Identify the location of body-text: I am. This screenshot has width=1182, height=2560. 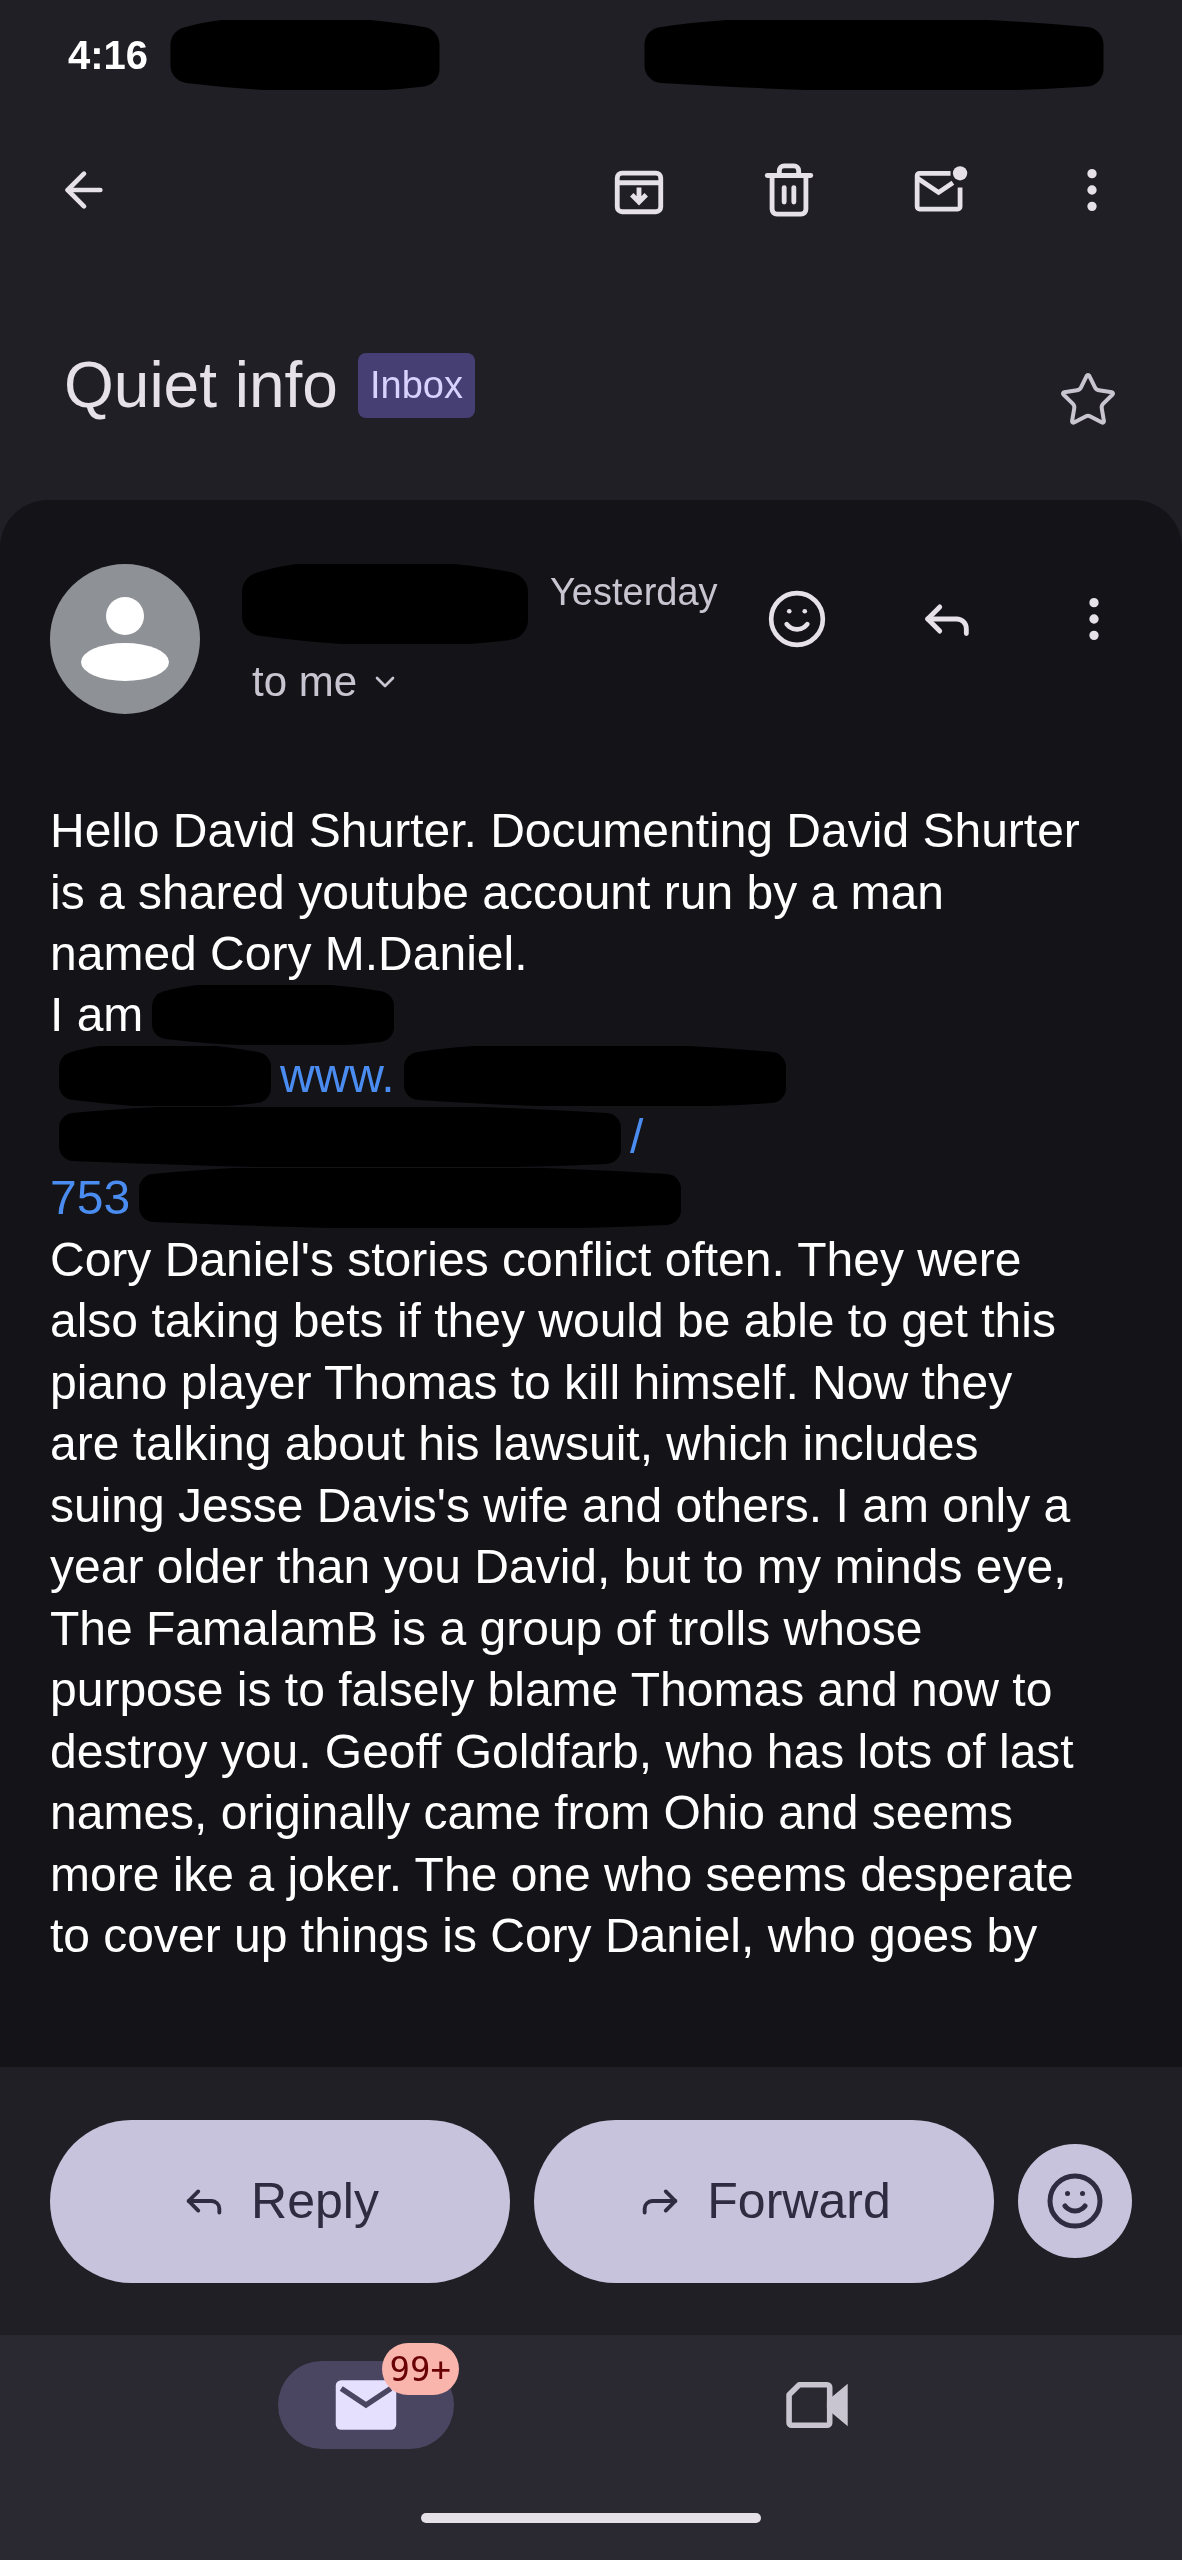
(97, 1015).